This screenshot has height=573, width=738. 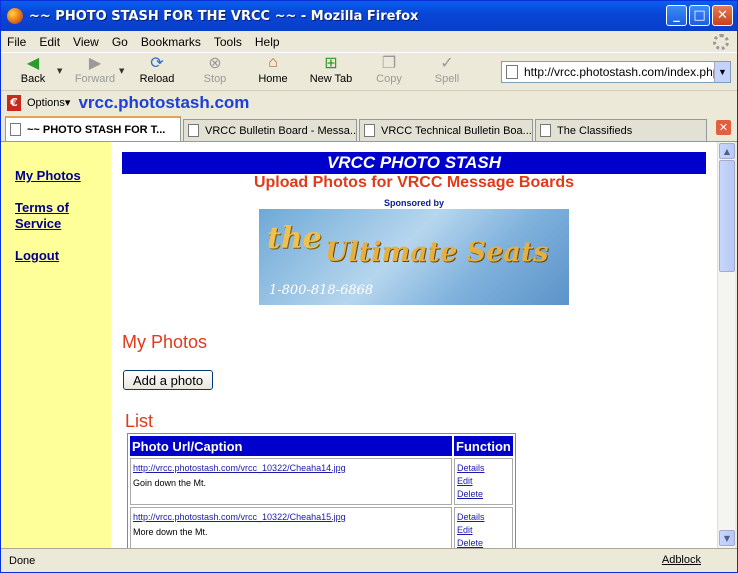 I want to click on menu-view: View, so click(x=86, y=42).